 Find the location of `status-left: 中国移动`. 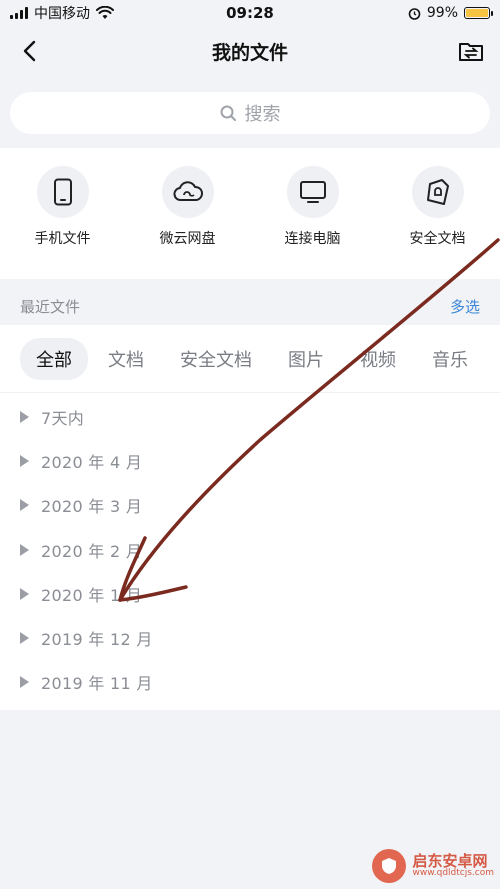

status-left: 中国移动 is located at coordinates (62, 13).